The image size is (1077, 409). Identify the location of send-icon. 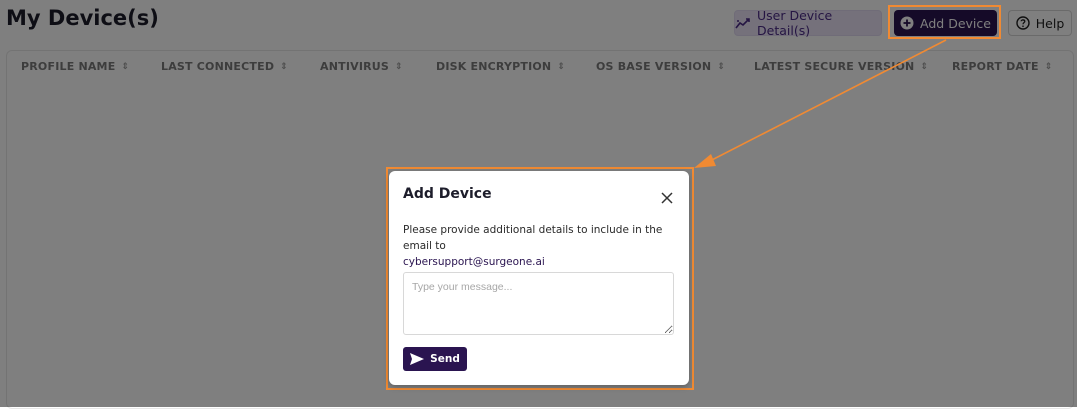
(417, 359).